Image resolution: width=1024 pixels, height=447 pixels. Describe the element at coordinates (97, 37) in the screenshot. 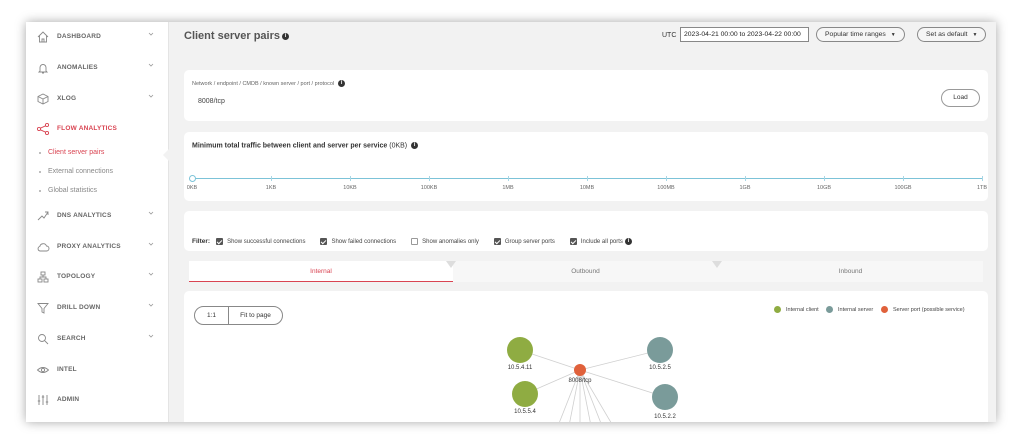

I see `sidebar-item-dashboard: DASHBOARD` at that location.